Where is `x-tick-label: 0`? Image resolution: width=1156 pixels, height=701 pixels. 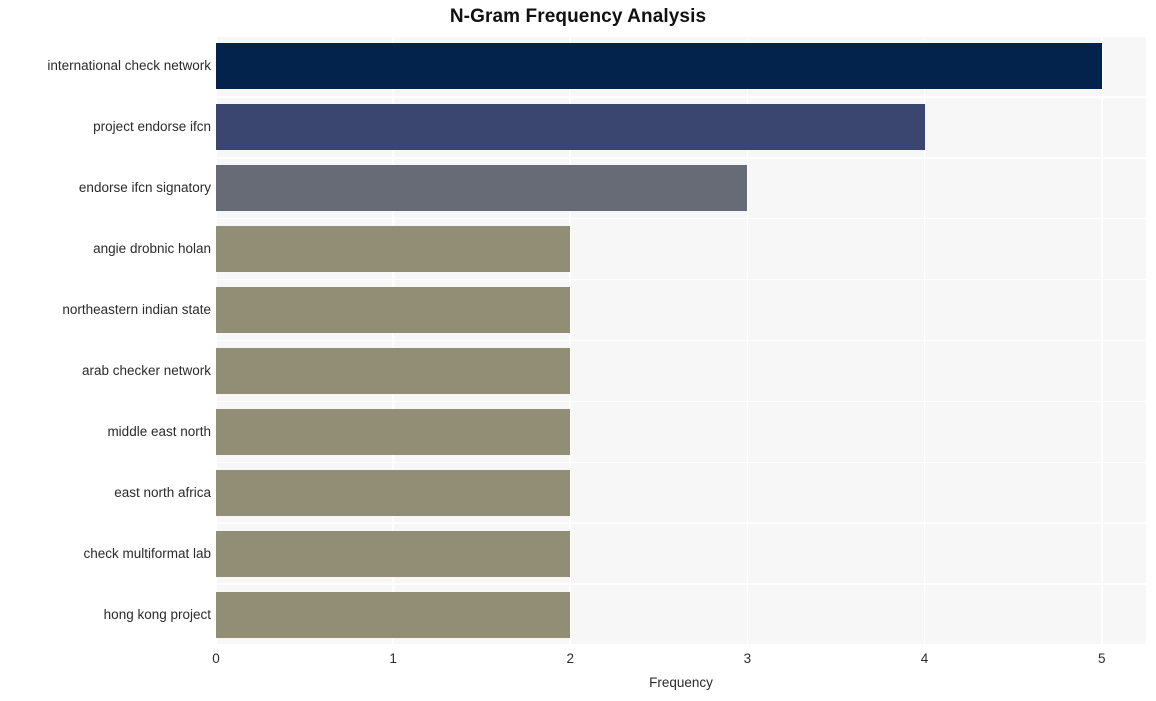 x-tick-label: 0 is located at coordinates (216, 658).